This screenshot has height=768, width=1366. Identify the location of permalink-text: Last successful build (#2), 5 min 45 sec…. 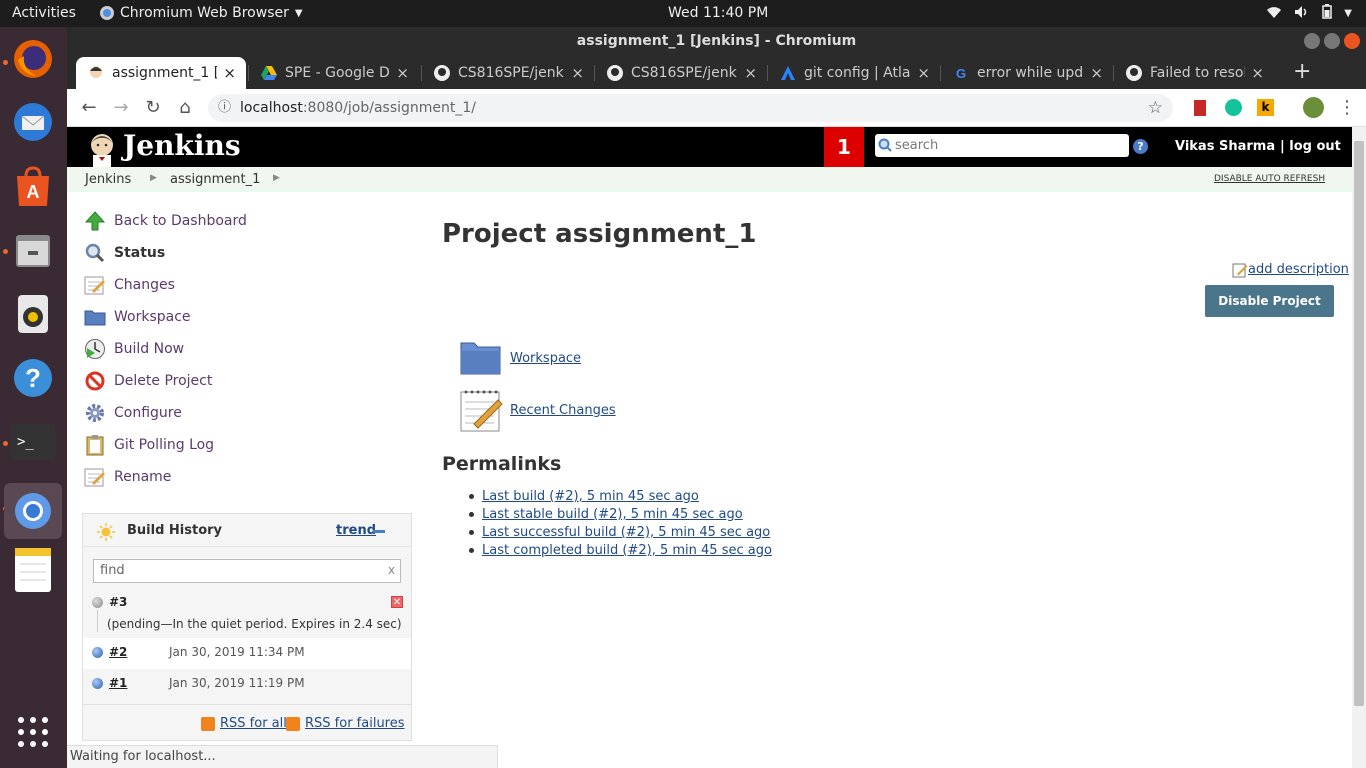
(626, 532).